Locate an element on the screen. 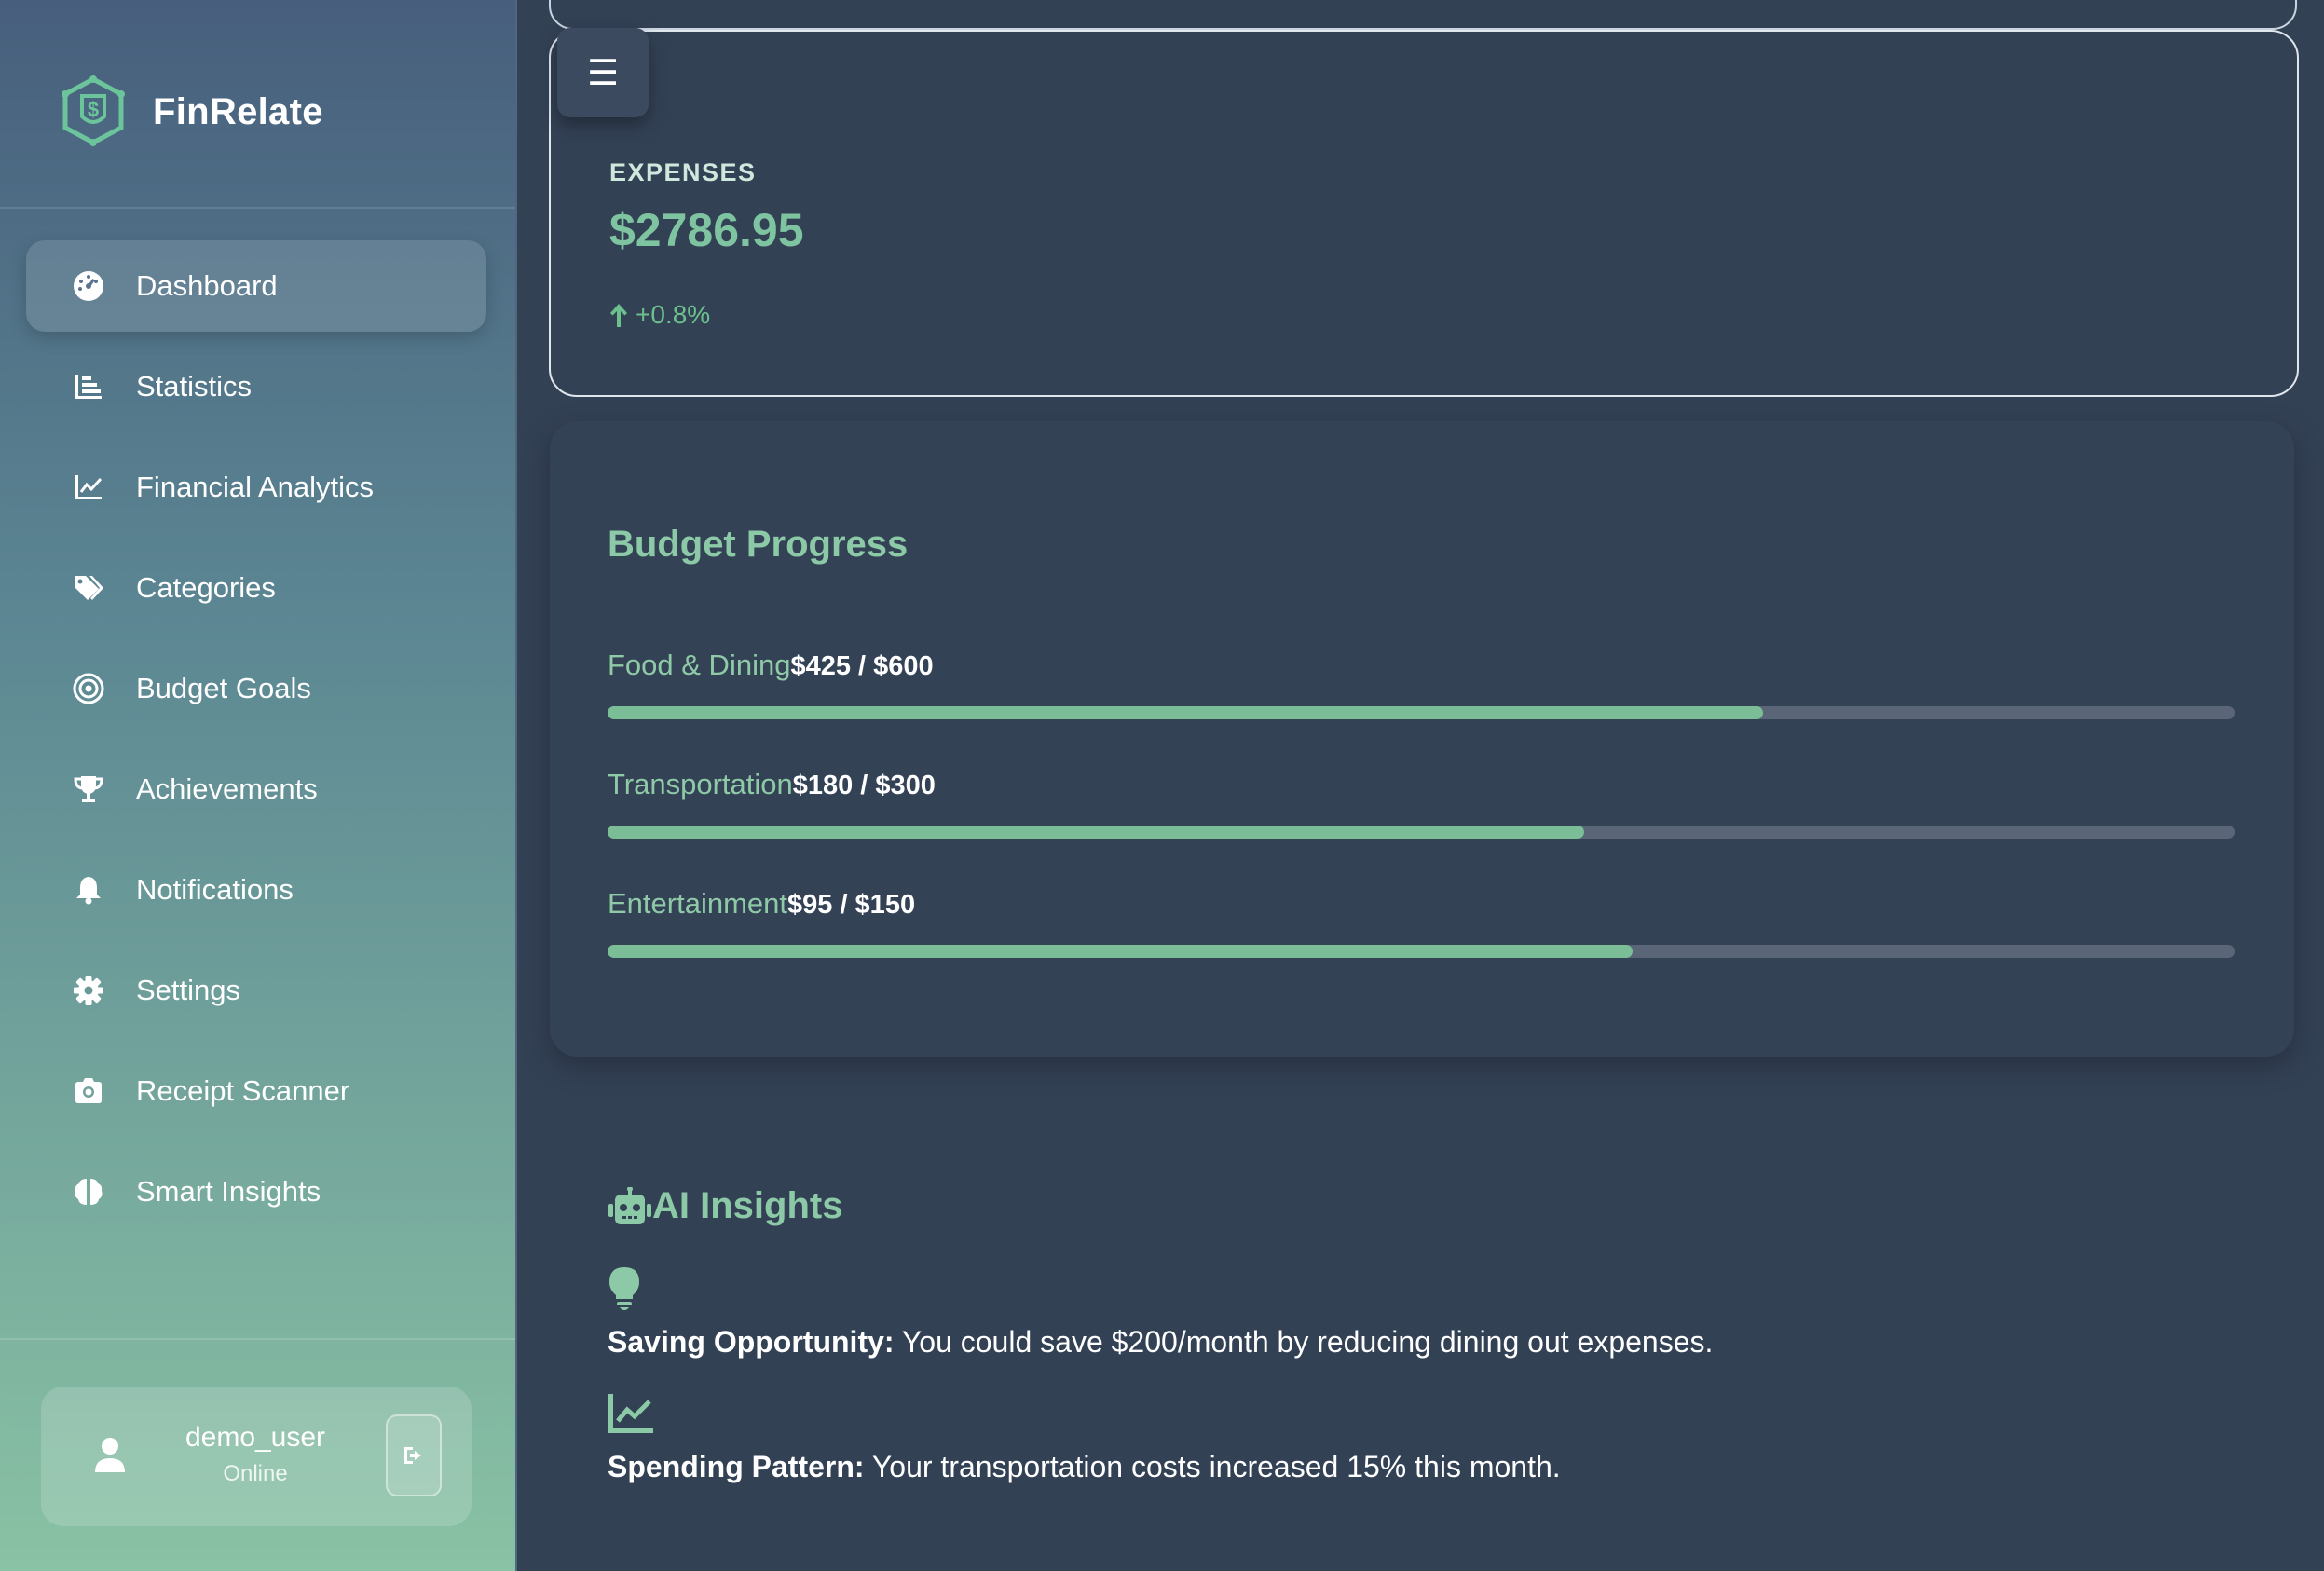  budget-item-amount: $180 / $300 is located at coordinates (864, 785).